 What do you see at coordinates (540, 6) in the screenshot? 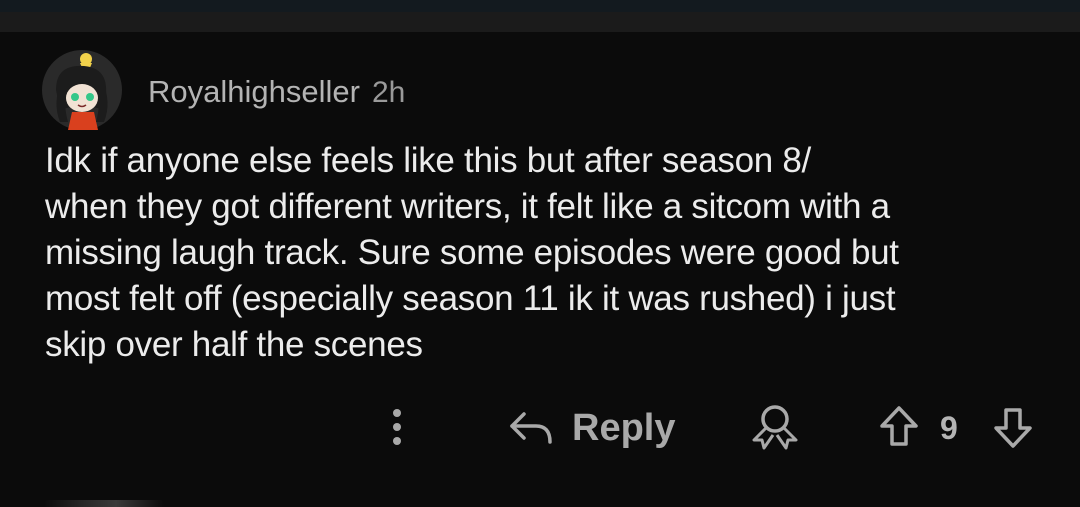
I see `top-bar` at bounding box center [540, 6].